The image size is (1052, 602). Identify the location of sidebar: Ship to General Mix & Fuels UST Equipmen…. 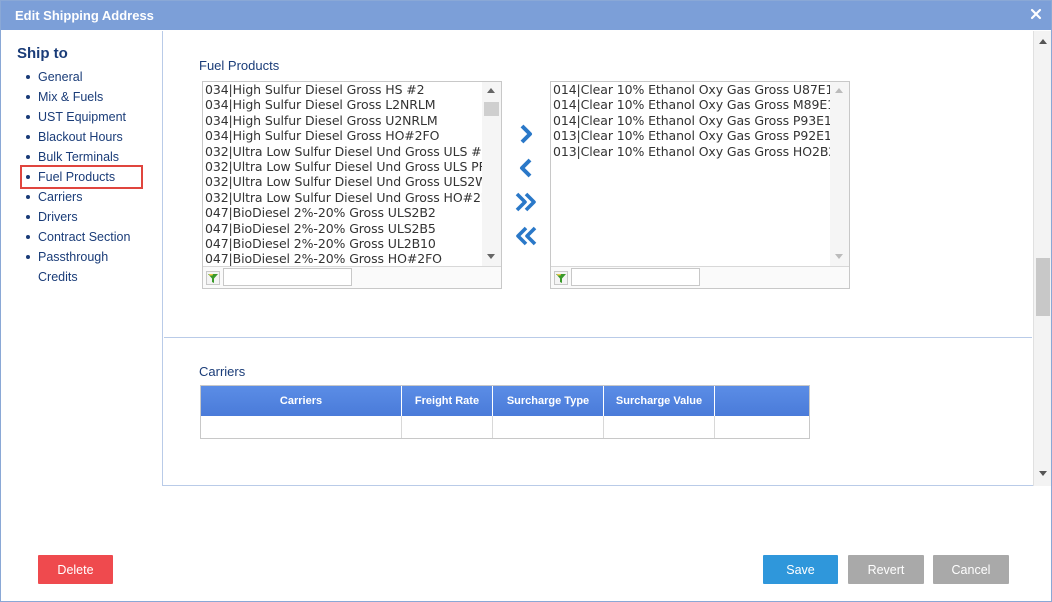
(82, 258).